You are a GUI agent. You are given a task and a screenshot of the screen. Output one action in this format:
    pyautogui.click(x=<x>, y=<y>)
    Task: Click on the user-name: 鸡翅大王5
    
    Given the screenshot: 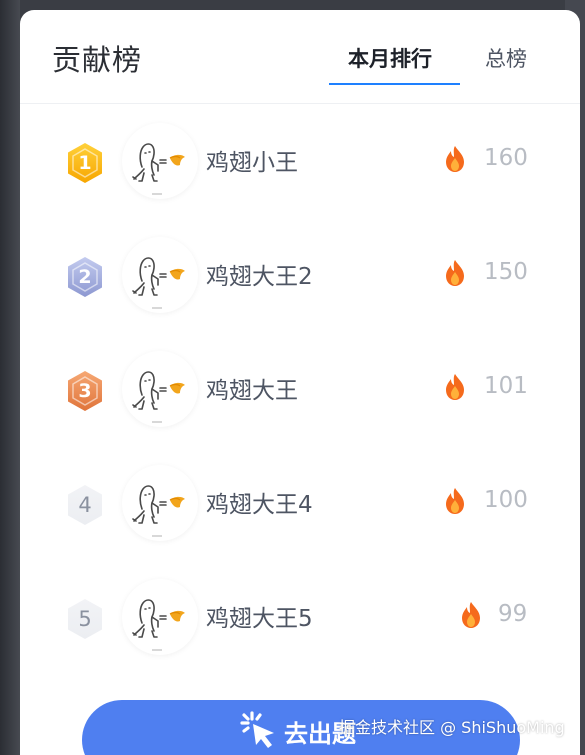 What is the action you would take?
    pyautogui.click(x=259, y=616)
    